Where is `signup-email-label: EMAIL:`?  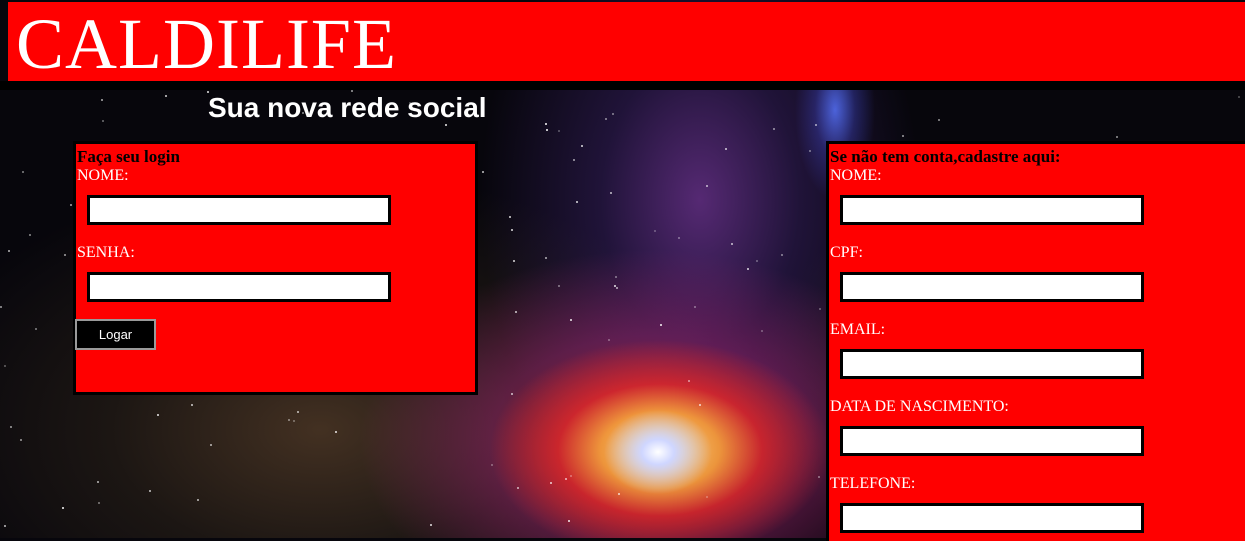 signup-email-label: EMAIL: is located at coordinates (858, 329).